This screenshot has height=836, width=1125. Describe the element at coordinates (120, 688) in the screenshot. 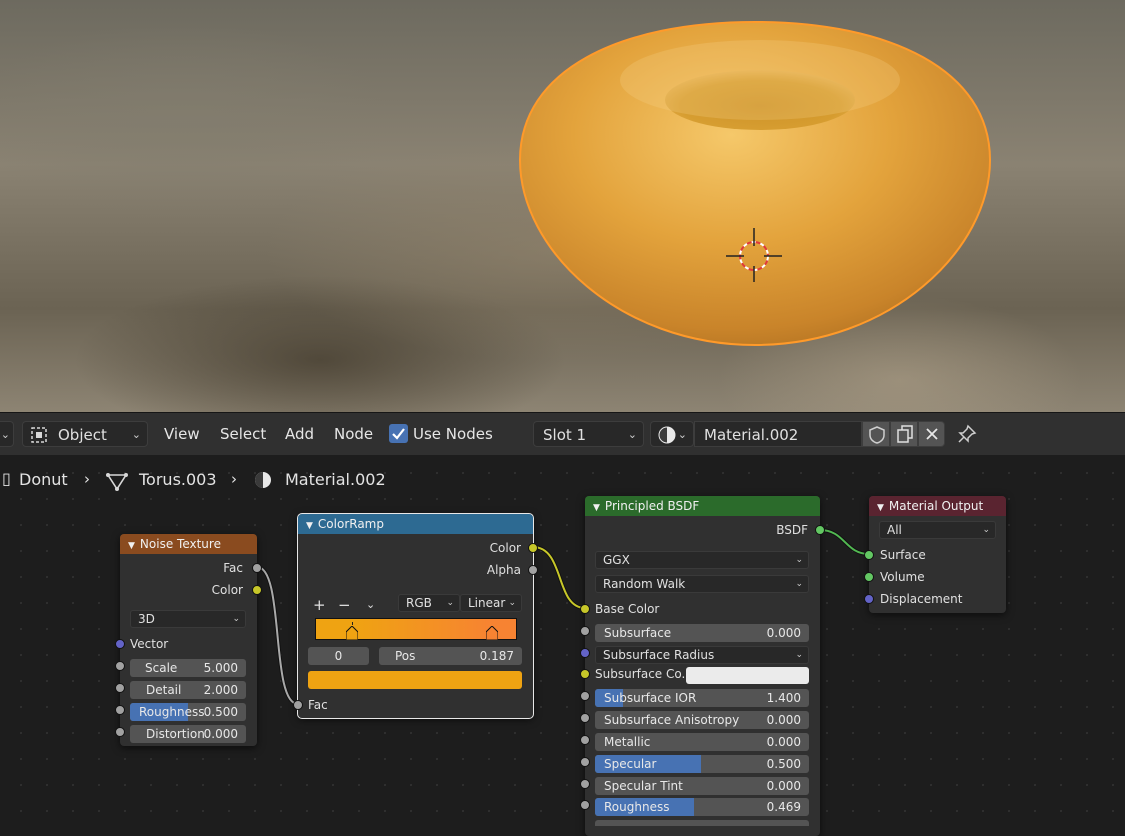

I see `detail-socket` at that location.